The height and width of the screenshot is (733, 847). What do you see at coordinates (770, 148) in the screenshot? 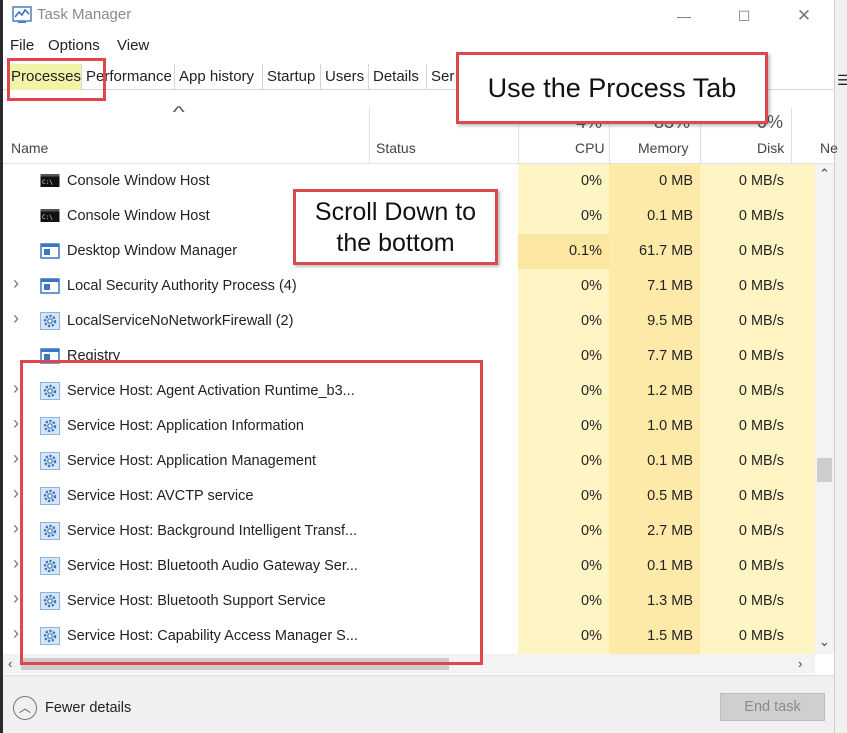
I see `column-disk: Disk` at bounding box center [770, 148].